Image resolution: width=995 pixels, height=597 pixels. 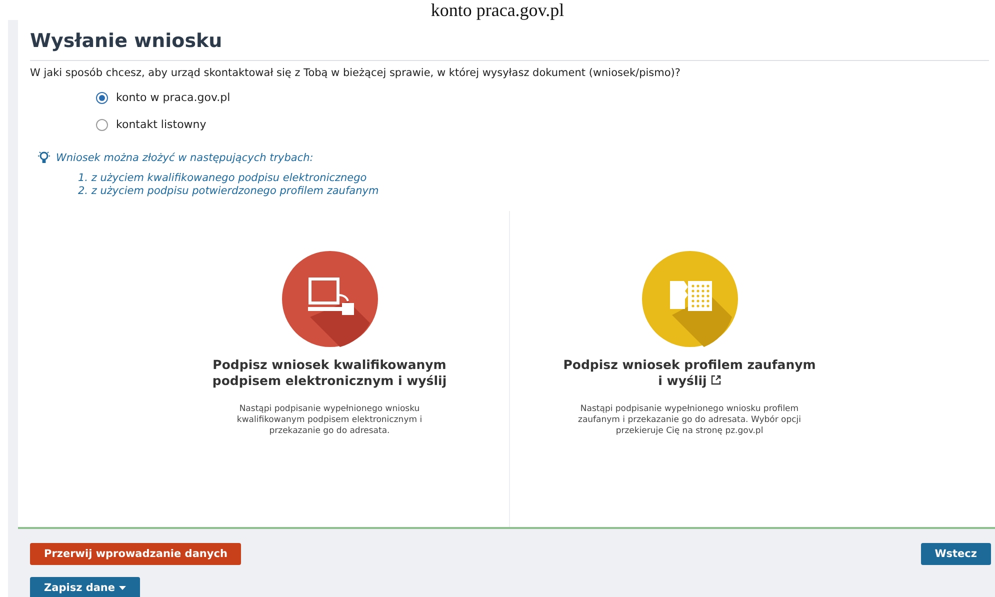 I want to click on lightbulb-icon, so click(x=44, y=157).